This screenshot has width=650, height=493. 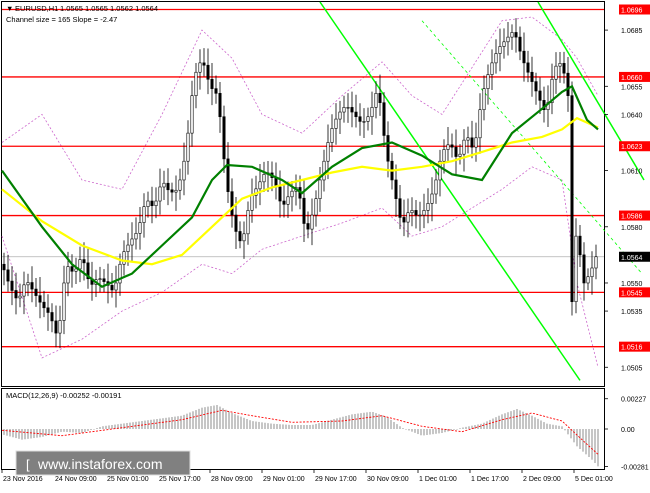 What do you see at coordinates (232, 479) in the screenshot?
I see `time-tick-label: 28 Nov 09:00` at bounding box center [232, 479].